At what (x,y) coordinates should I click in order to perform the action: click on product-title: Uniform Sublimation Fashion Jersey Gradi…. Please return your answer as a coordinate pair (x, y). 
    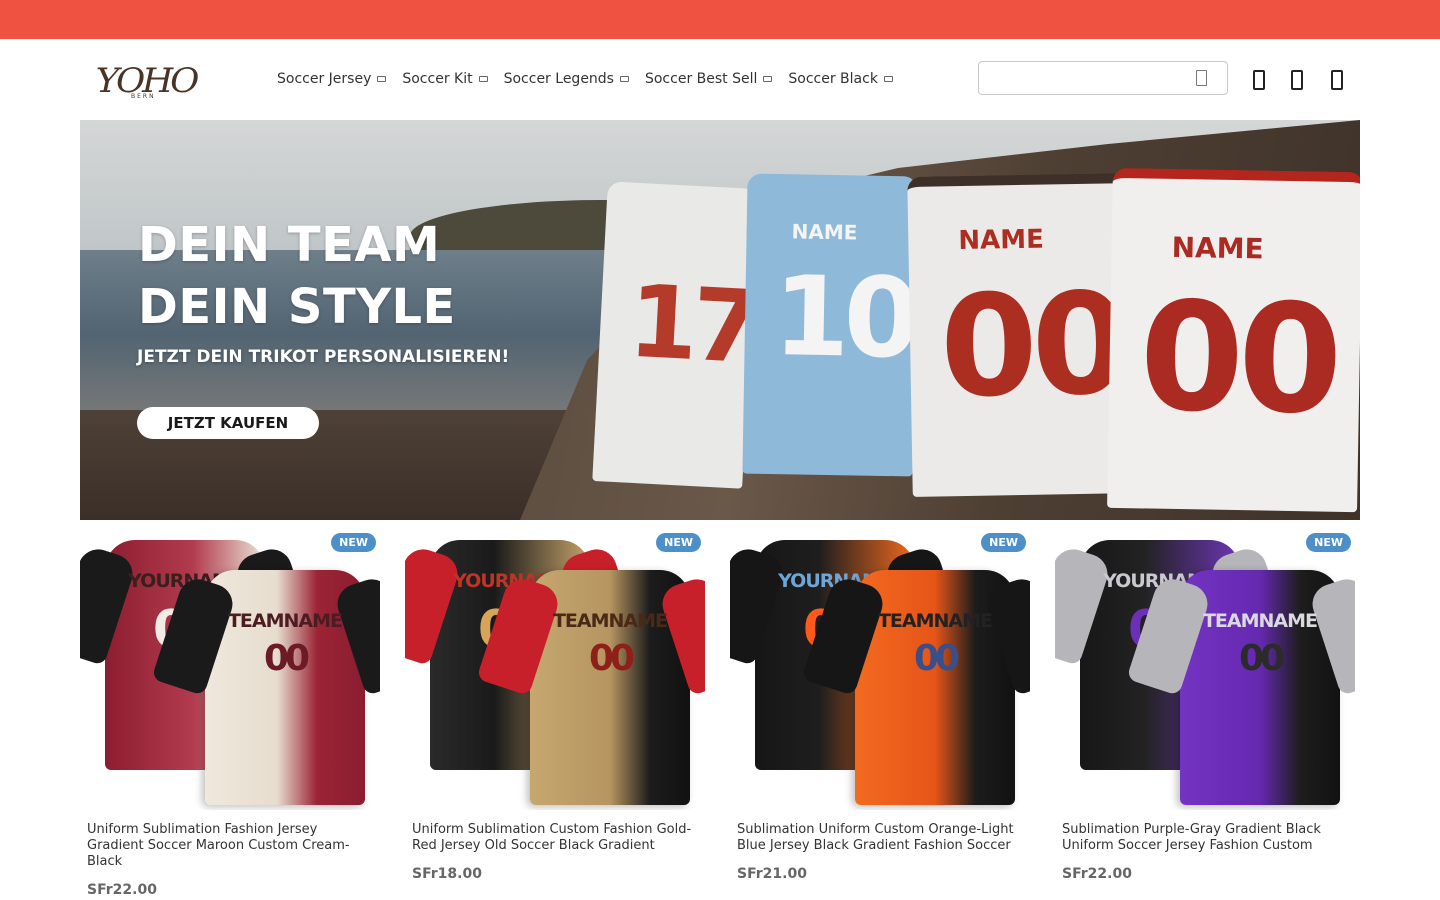
    Looking at the image, I should click on (230, 846).